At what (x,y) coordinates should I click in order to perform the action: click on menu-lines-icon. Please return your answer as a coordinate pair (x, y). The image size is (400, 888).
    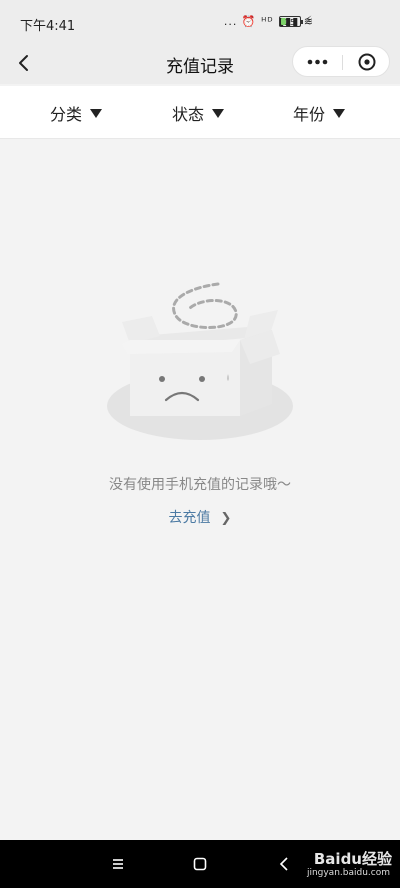
    Looking at the image, I should click on (118, 864).